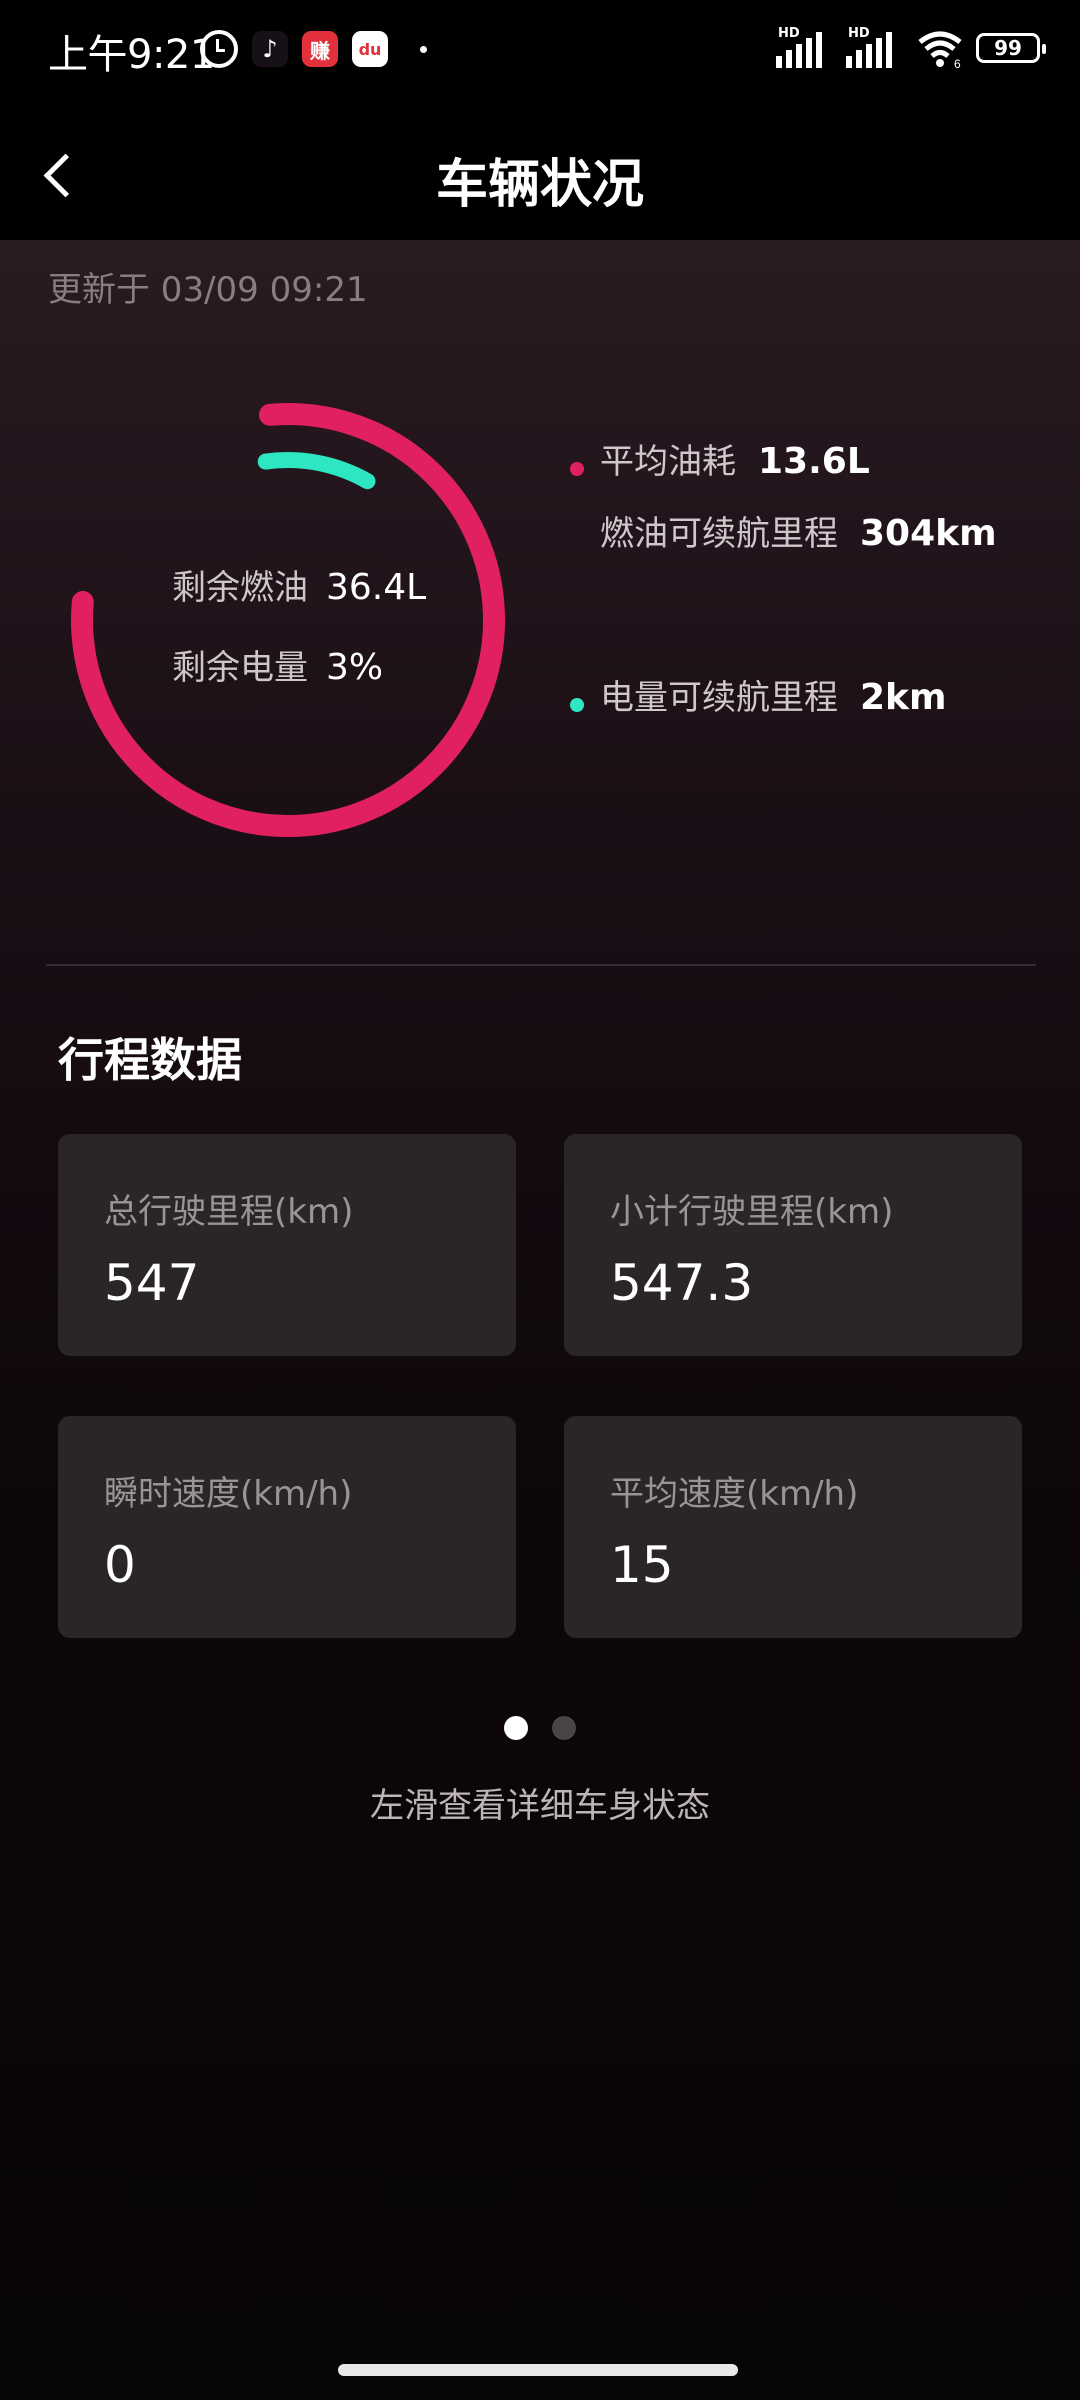  I want to click on notification-icons: ♪ 赚 du, so click(313, 49).